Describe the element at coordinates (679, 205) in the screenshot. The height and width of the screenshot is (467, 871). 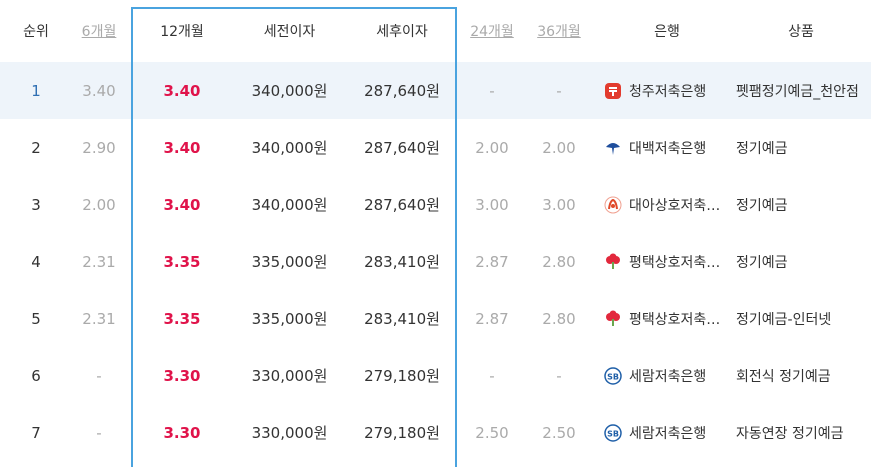
I see `bank-name: 대아상호저축은행` at that location.